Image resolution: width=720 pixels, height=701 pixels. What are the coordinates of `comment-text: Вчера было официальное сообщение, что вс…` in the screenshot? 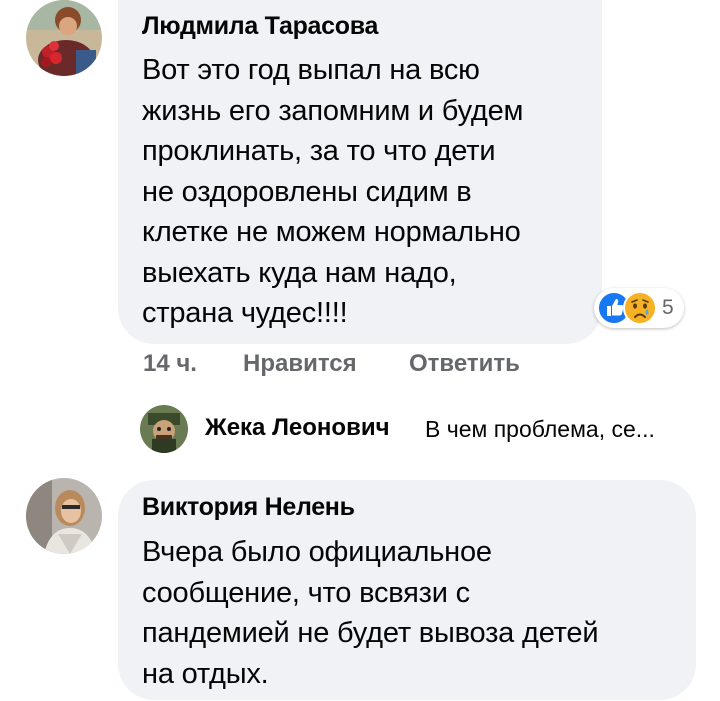 It's located at (370, 613).